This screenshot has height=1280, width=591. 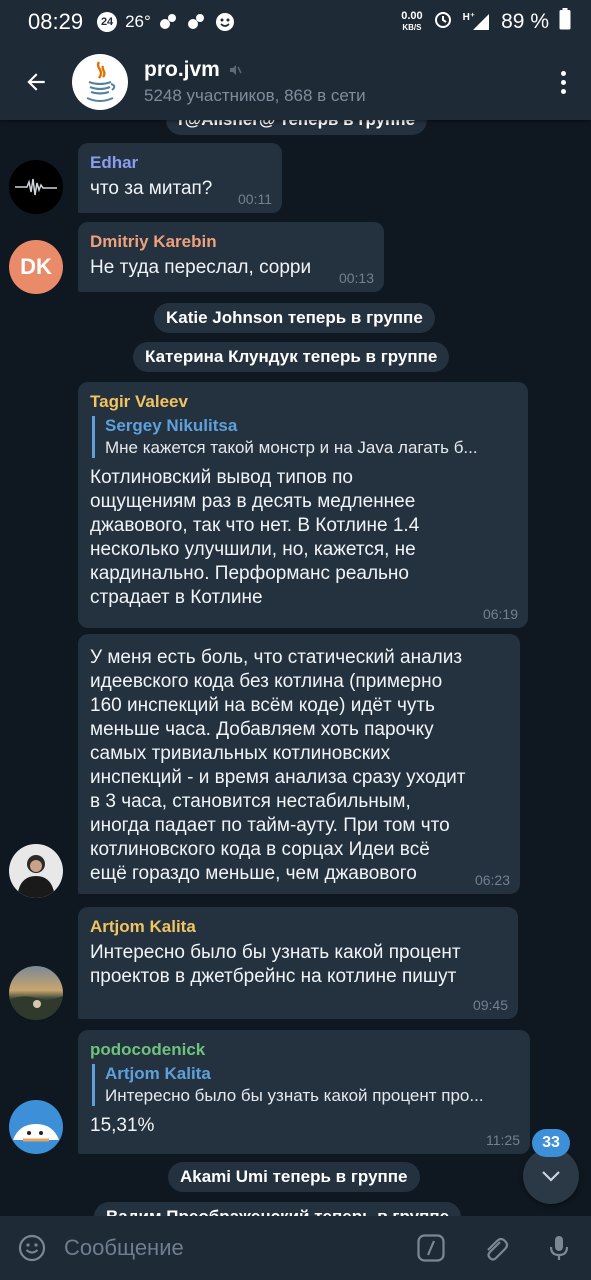 I want to click on sender-name: Tagir Valeev, so click(x=139, y=401).